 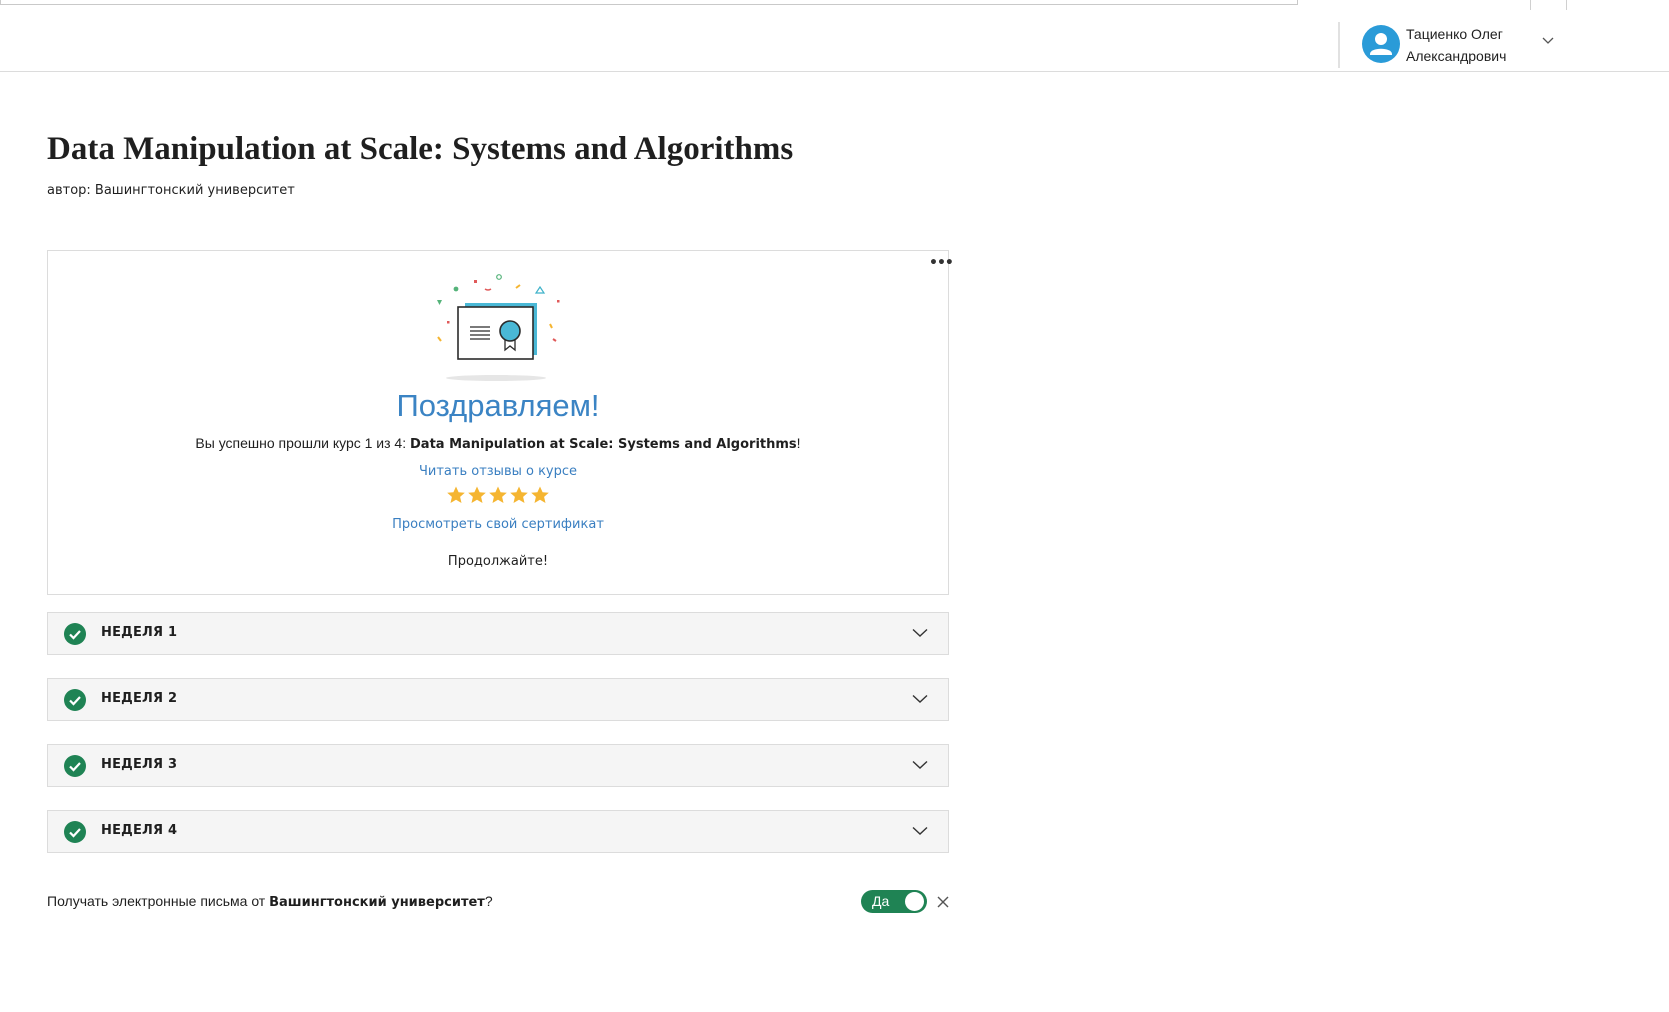 I want to click on week-label: НЕДЕЛЯ 1, so click(x=139, y=632).